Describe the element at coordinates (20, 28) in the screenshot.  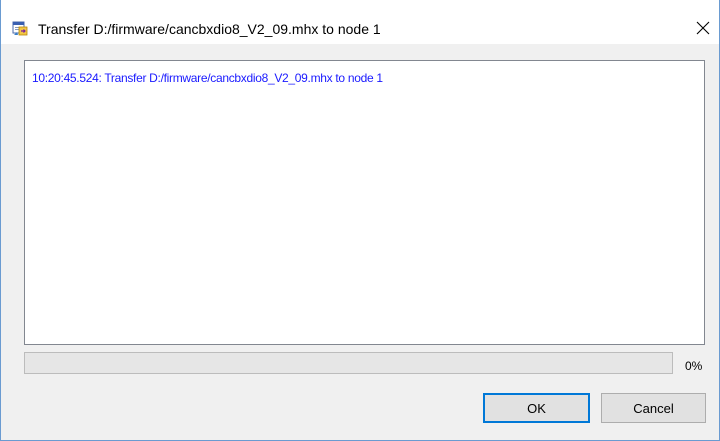
I see `transfer-app-icon` at that location.